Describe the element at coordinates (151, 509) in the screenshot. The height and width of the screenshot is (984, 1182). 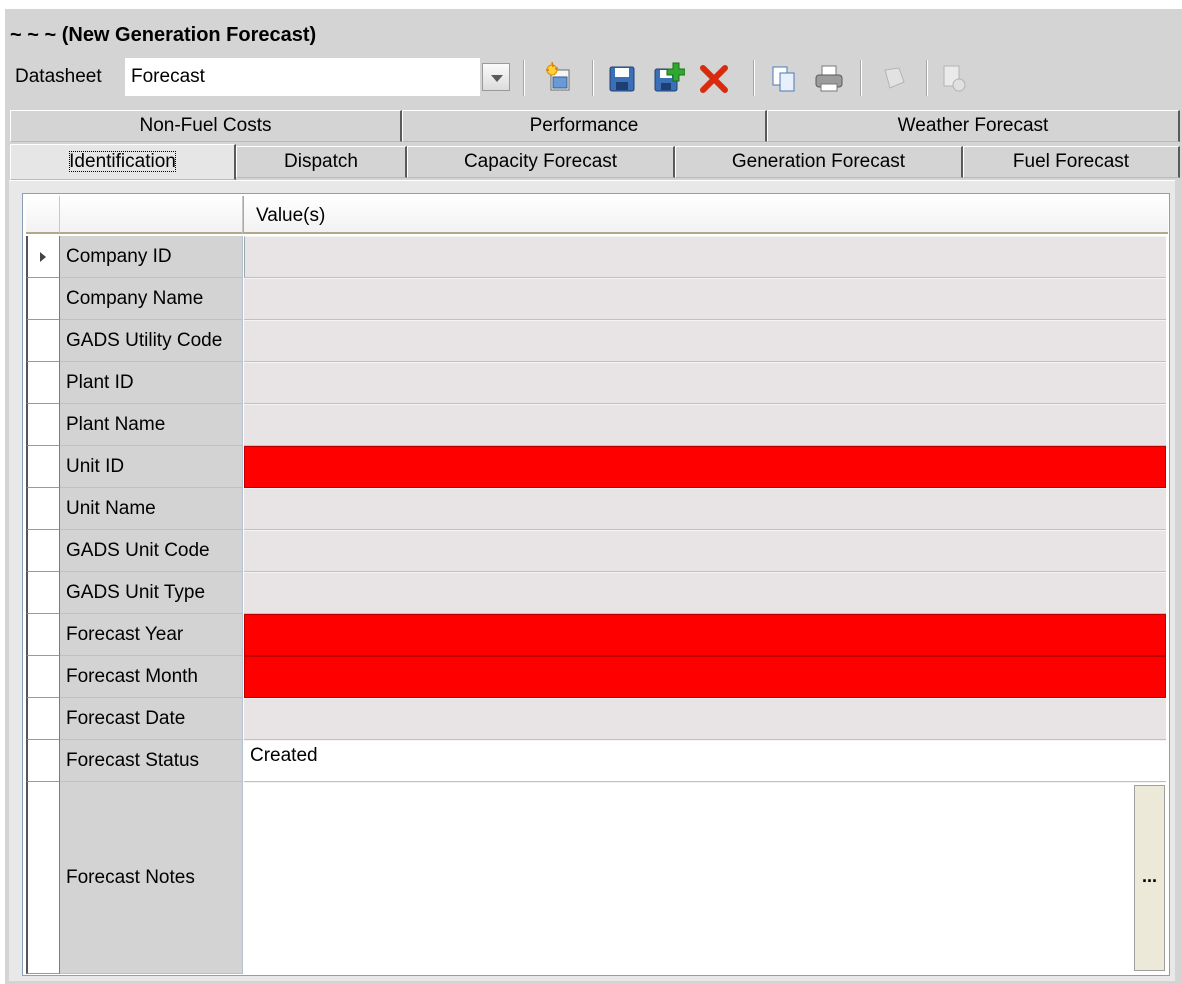
I see `field-label: Unit Name` at that location.